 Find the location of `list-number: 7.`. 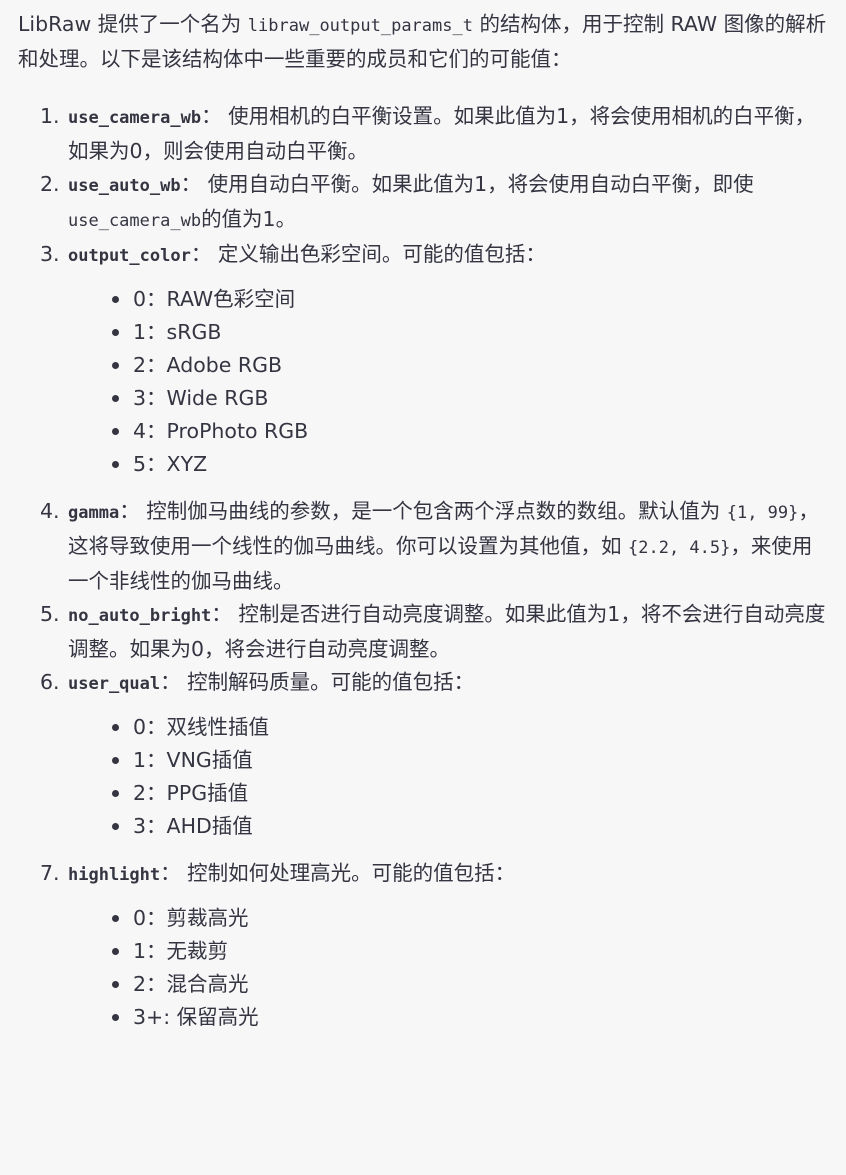

list-number: 7. is located at coordinates (50, 873).